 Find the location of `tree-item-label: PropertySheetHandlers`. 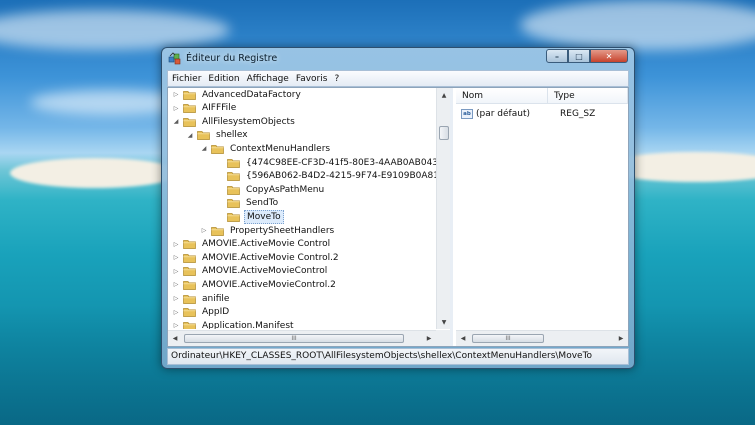

tree-item-label: PropertySheetHandlers is located at coordinates (282, 230).